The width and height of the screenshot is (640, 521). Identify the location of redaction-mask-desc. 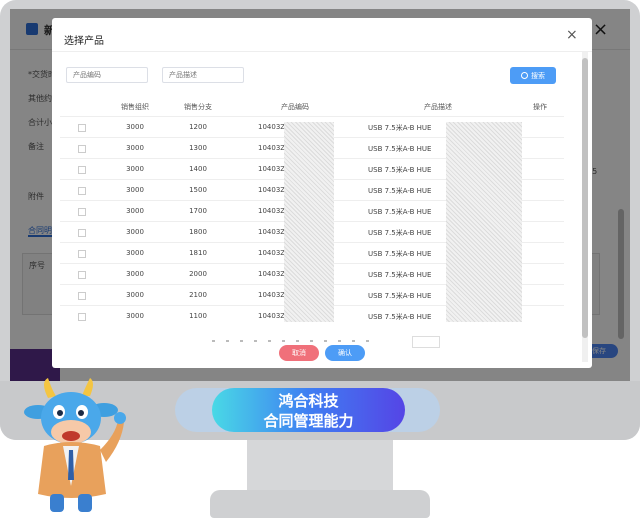
(484, 222).